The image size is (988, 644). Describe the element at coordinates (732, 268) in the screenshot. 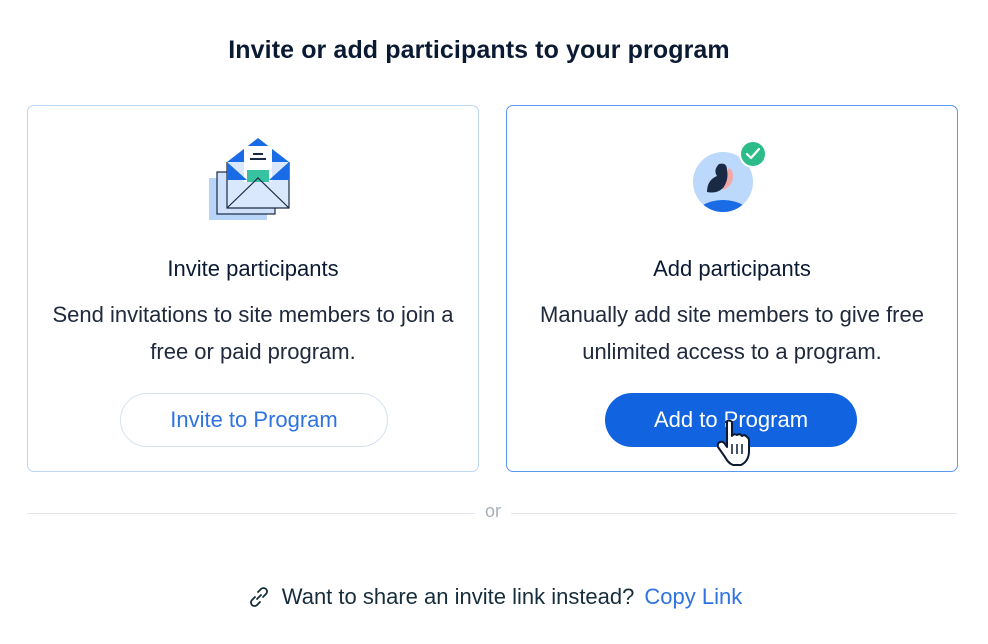

I see `add-card-heading: Add participants` at that location.